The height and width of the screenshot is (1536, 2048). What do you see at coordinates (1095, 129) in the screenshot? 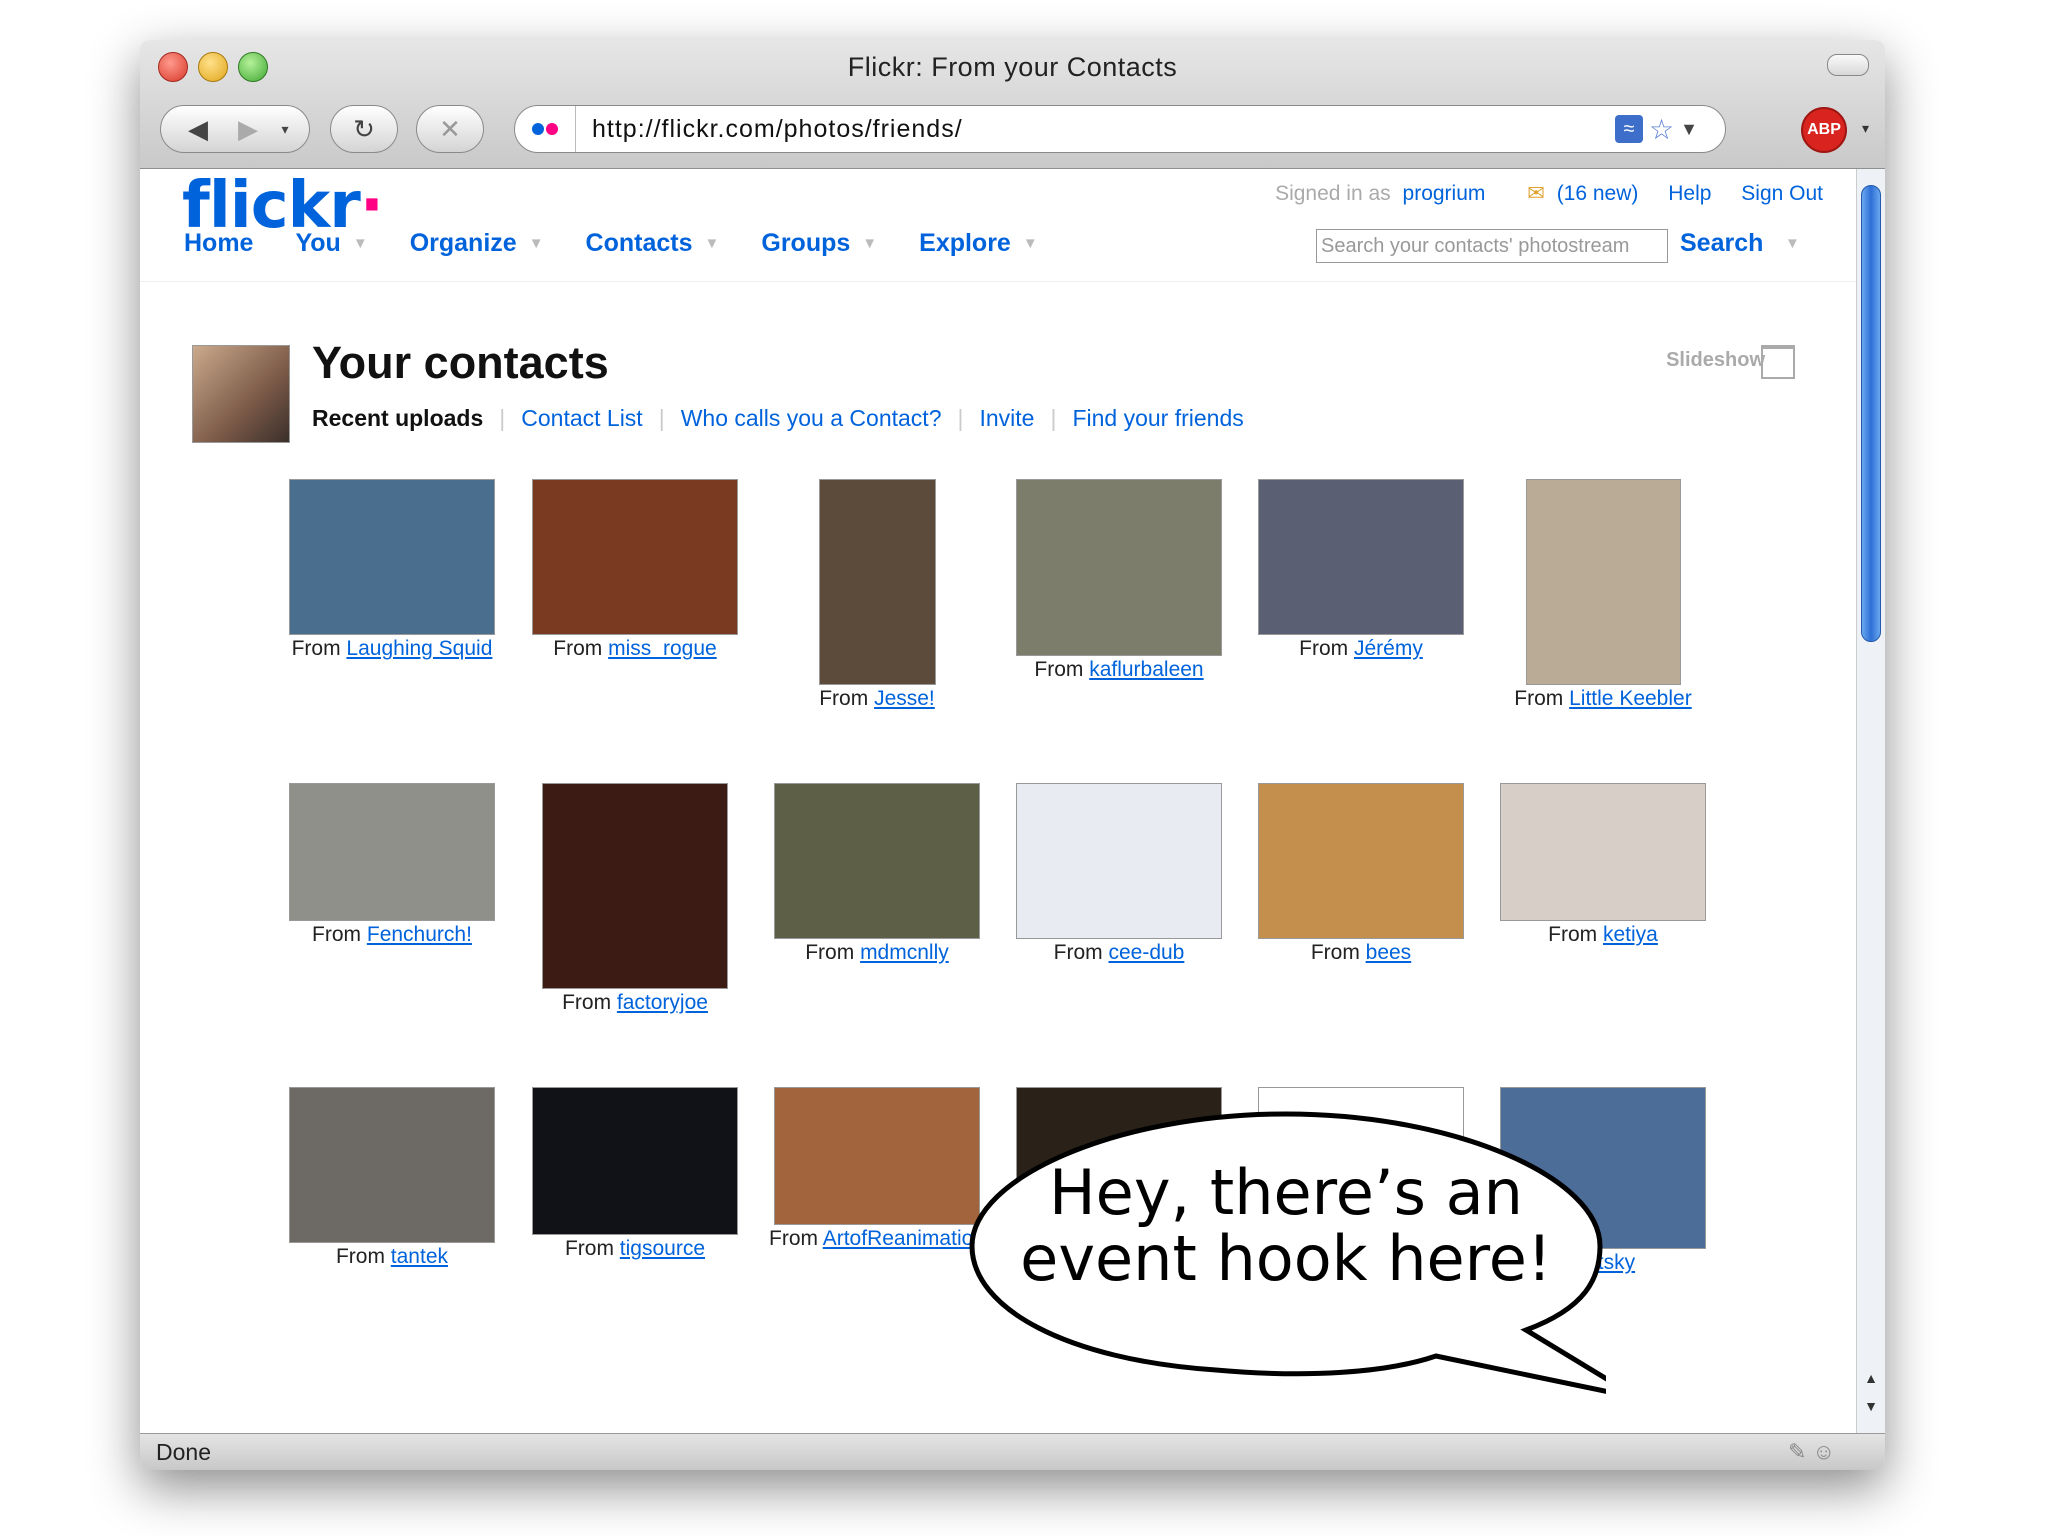
I see `url-text: http://flickr.com/photos/friends/` at bounding box center [1095, 129].